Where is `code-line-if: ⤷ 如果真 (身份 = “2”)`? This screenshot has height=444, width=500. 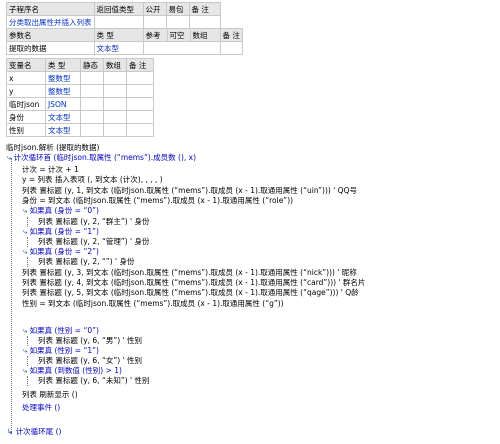
code-line-if: ⤷ 如果真 (身份 = “2”) is located at coordinates (61, 252).